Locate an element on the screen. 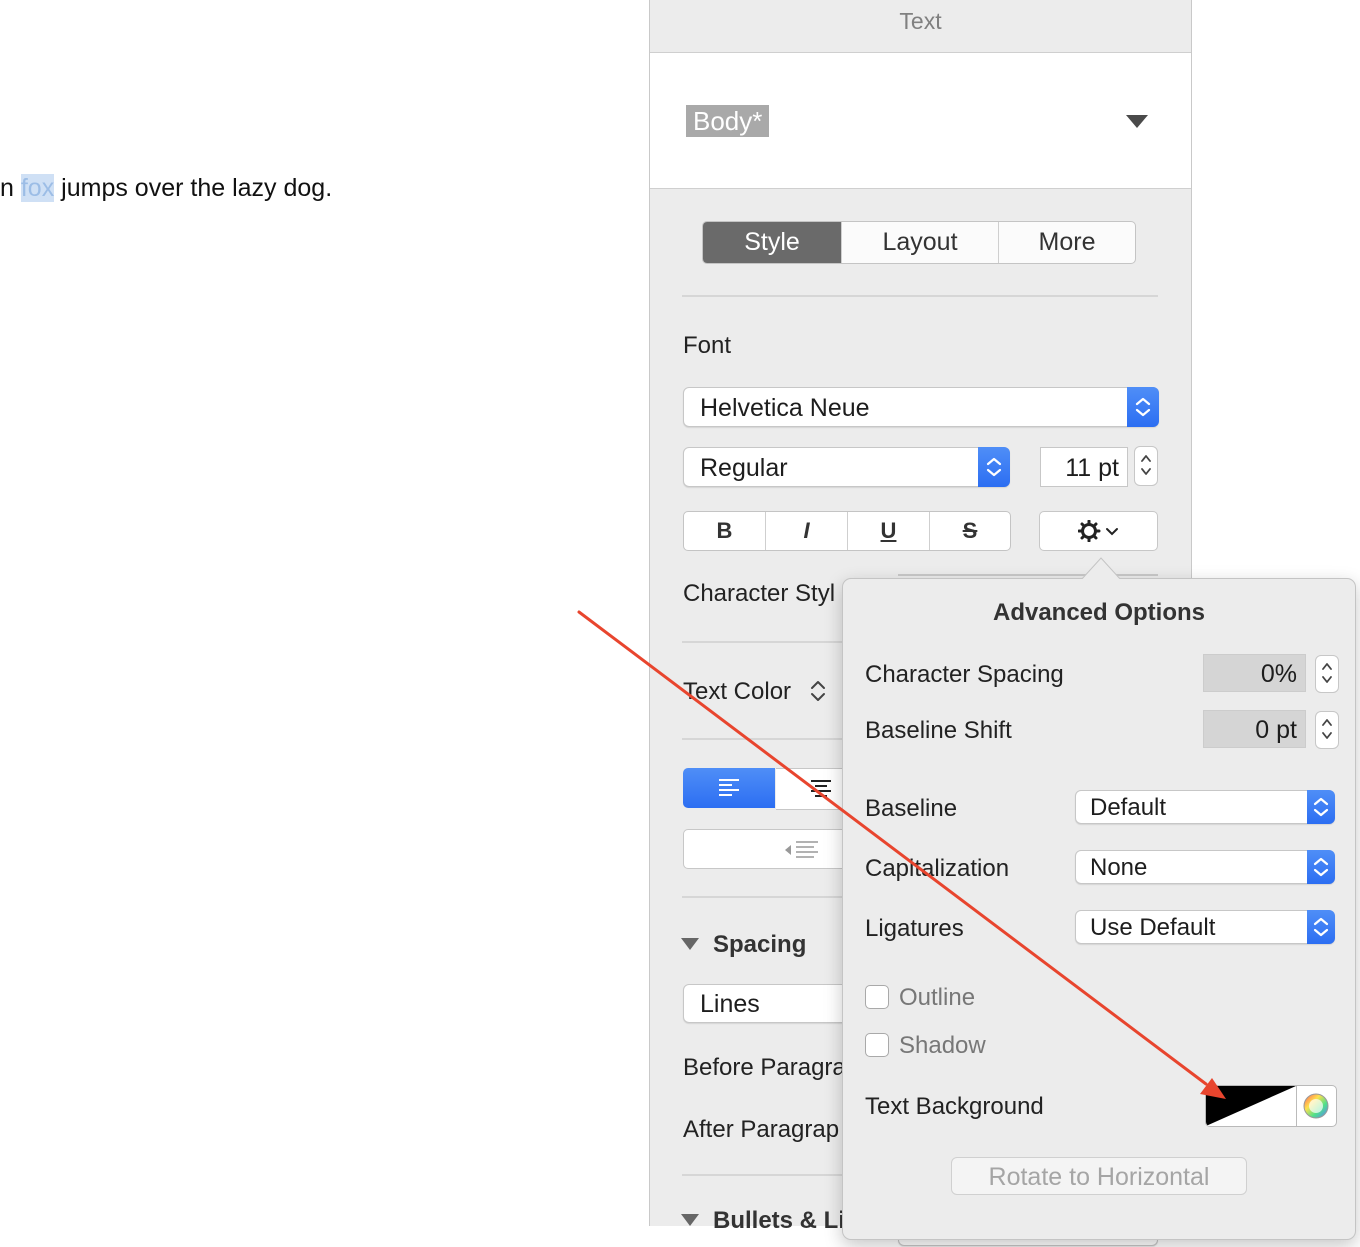 Image resolution: width=1360 pixels, height=1247 pixels. character-styles-label: Character Styl is located at coordinates (759, 593).